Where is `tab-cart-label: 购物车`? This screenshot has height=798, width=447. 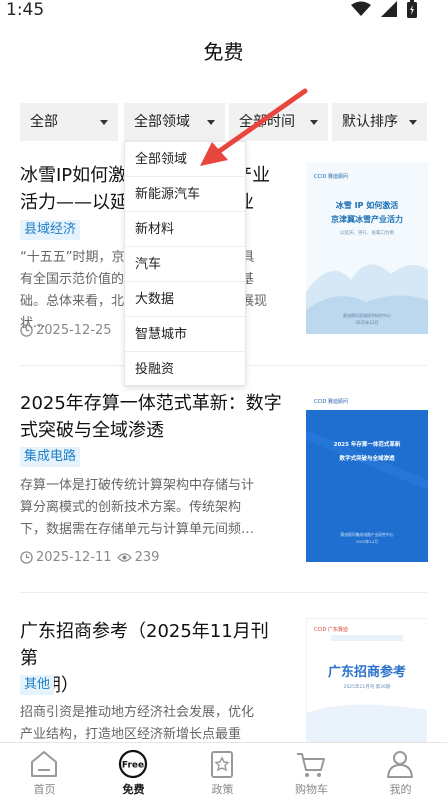
tab-cart-label: 购物车 is located at coordinates (311, 789).